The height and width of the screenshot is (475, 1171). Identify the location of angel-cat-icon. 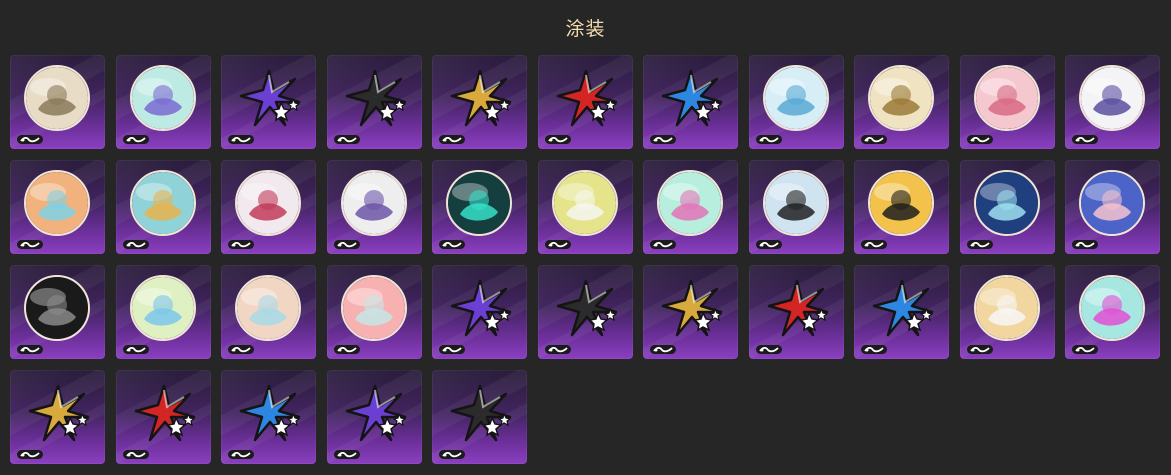
(373, 308).